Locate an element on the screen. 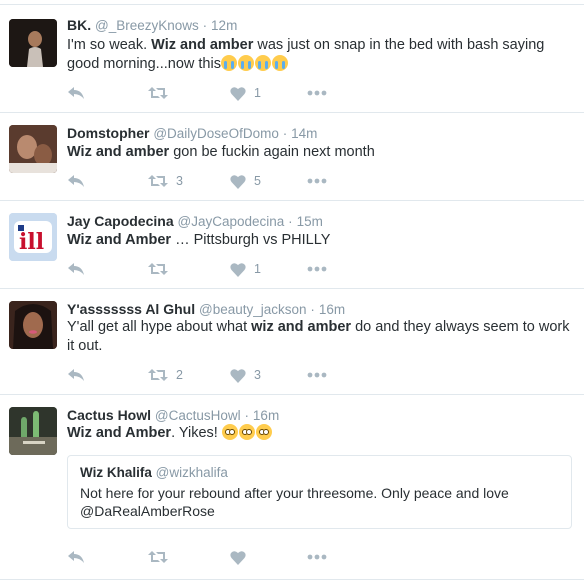 The image size is (584, 586). quoted-tweet-header: Wiz Khalifa @wizkhalifa is located at coordinates (154, 472).